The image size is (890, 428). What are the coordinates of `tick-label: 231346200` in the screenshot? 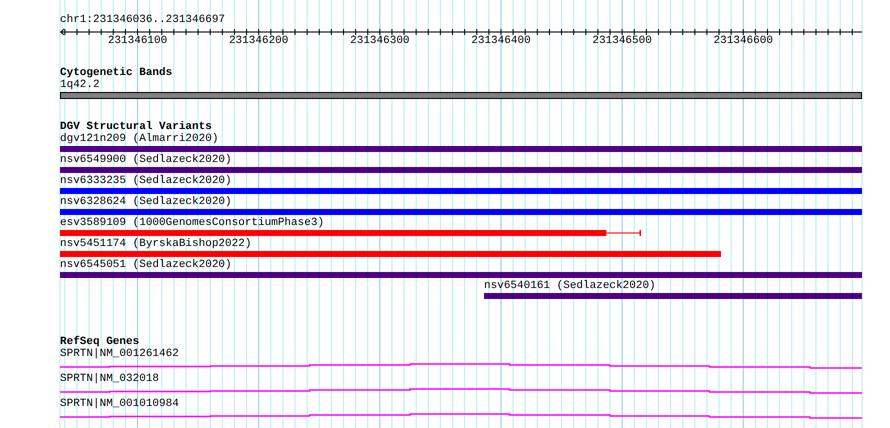 It's located at (258, 41).